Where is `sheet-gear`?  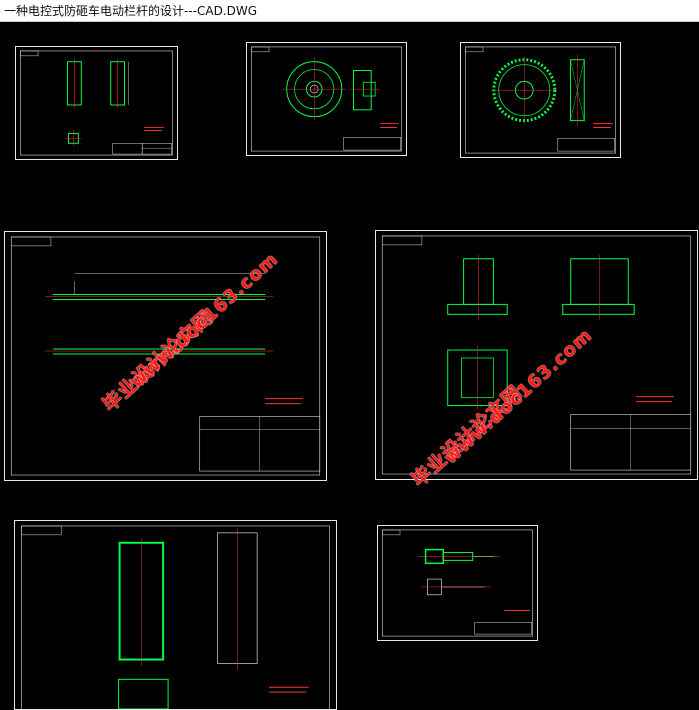 sheet-gear is located at coordinates (540, 100).